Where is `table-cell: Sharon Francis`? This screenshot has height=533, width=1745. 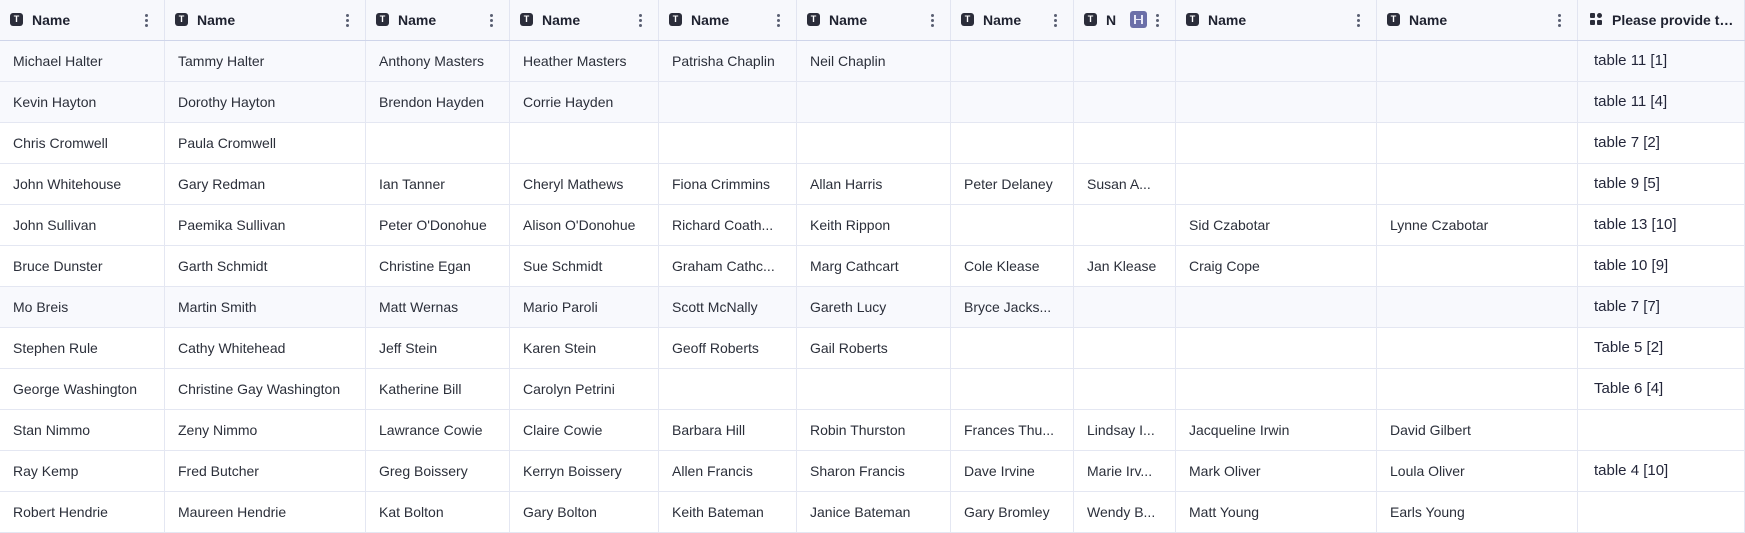
table-cell: Sharon Francis is located at coordinates (874, 471).